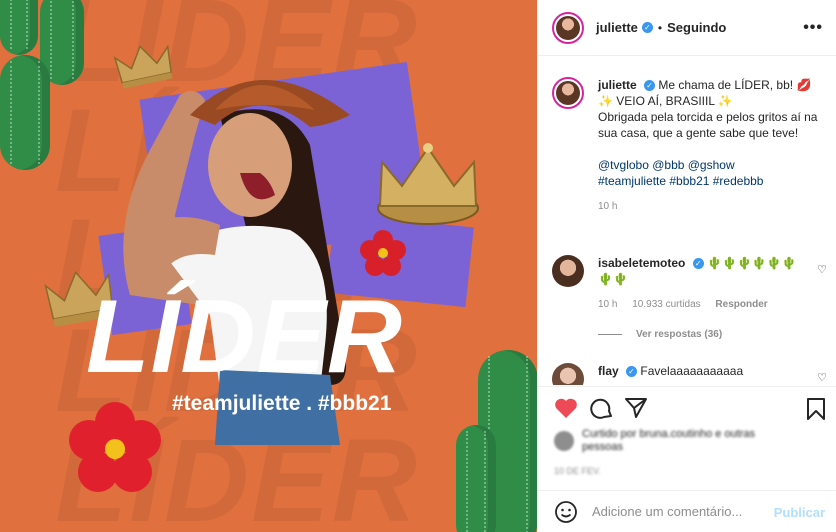 Image resolution: width=836 pixels, height=532 pixels. What do you see at coordinates (636, 408) in the screenshot?
I see `share-icon` at bounding box center [636, 408].